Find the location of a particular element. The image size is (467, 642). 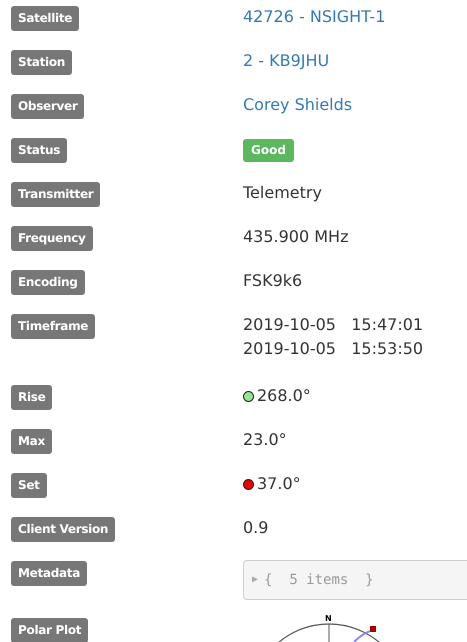

field-label: Set is located at coordinates (29, 485).